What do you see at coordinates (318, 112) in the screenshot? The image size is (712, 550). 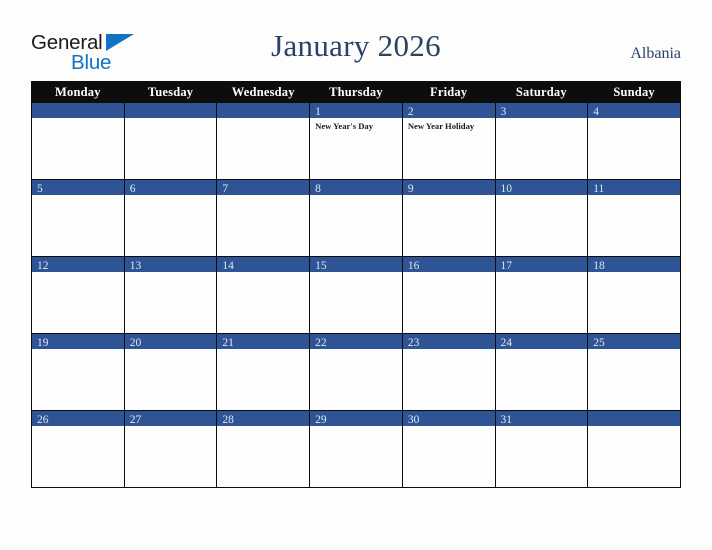 I see `day-number: 1` at bounding box center [318, 112].